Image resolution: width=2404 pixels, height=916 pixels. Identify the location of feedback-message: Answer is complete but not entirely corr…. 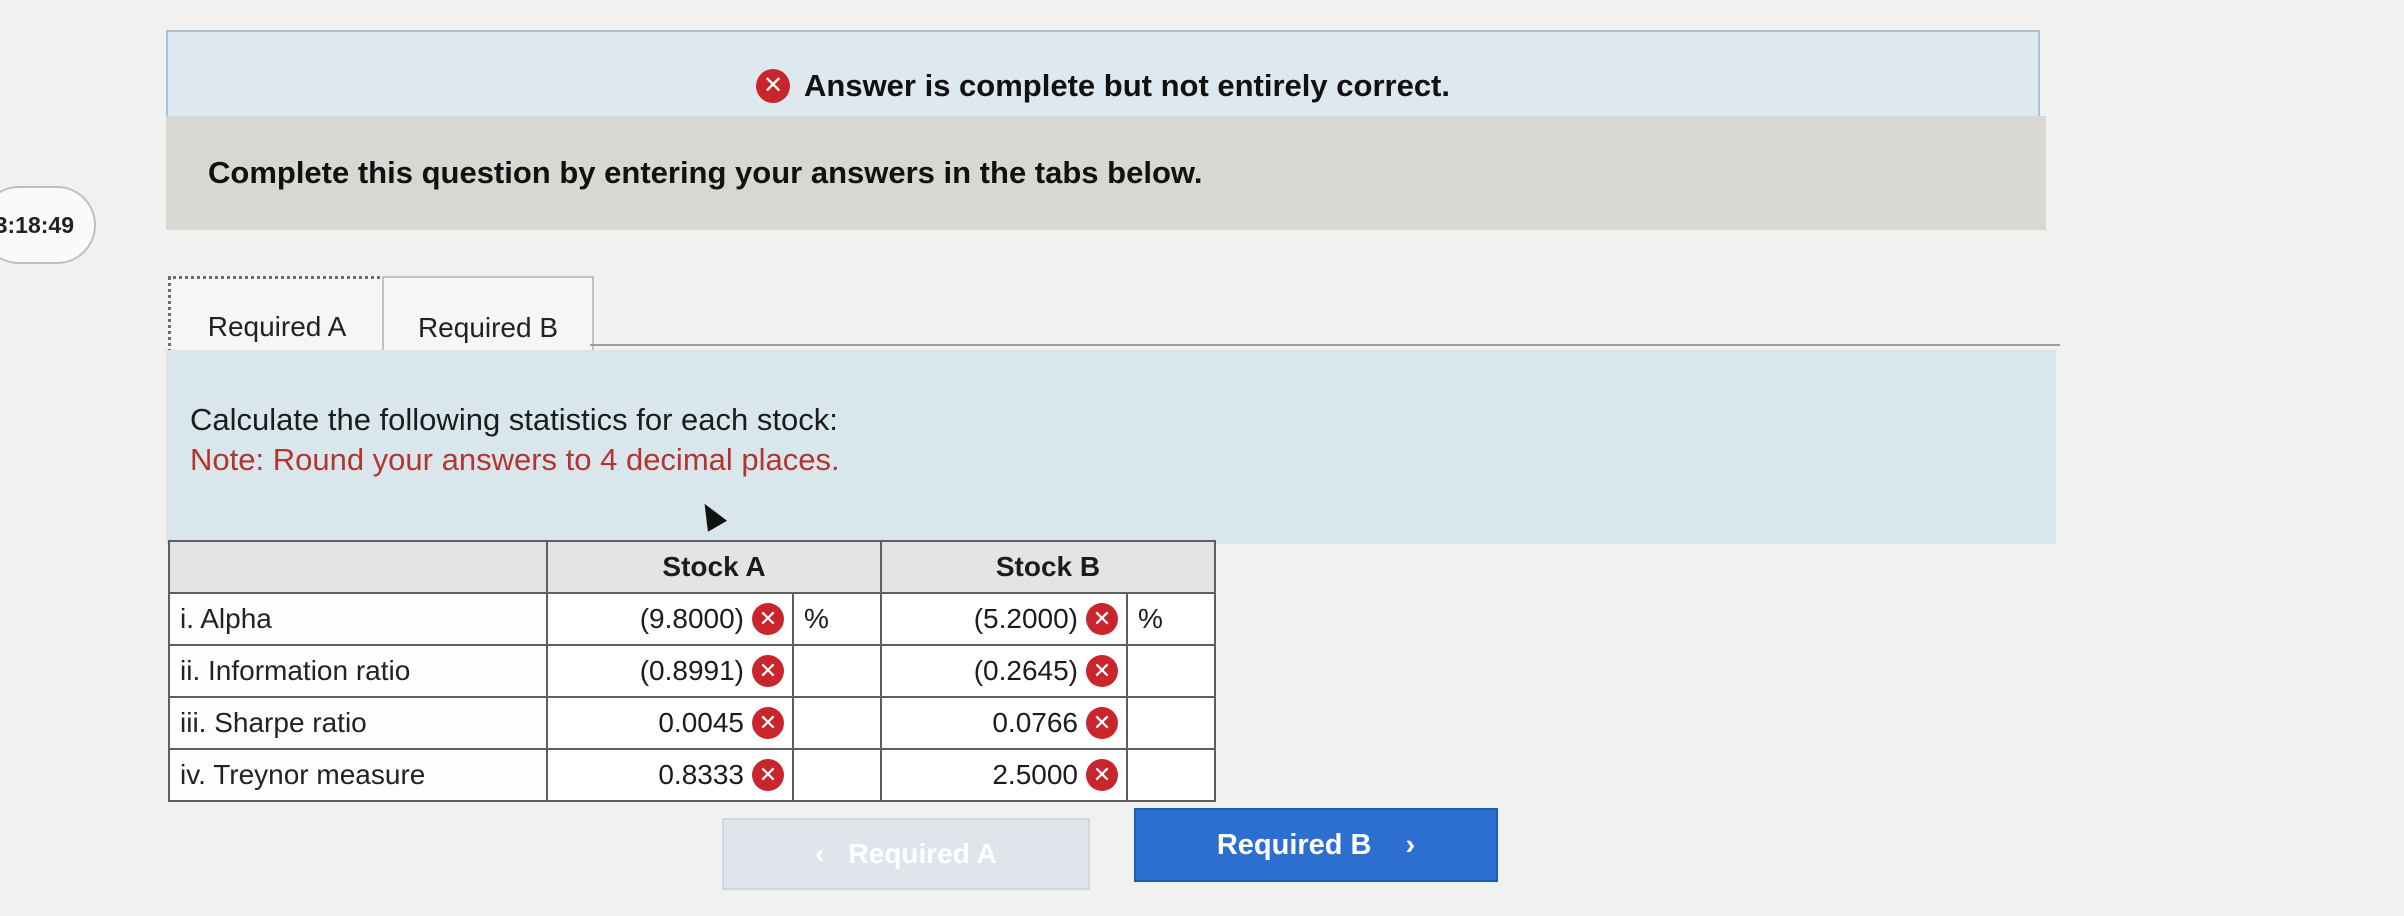
(1127, 85).